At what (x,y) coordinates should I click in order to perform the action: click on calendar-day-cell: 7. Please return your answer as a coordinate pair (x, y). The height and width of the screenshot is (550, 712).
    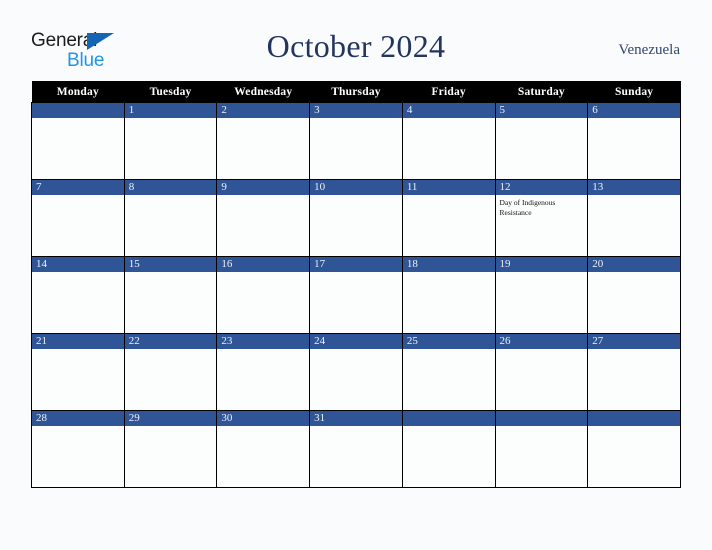
    Looking at the image, I should click on (78, 218).